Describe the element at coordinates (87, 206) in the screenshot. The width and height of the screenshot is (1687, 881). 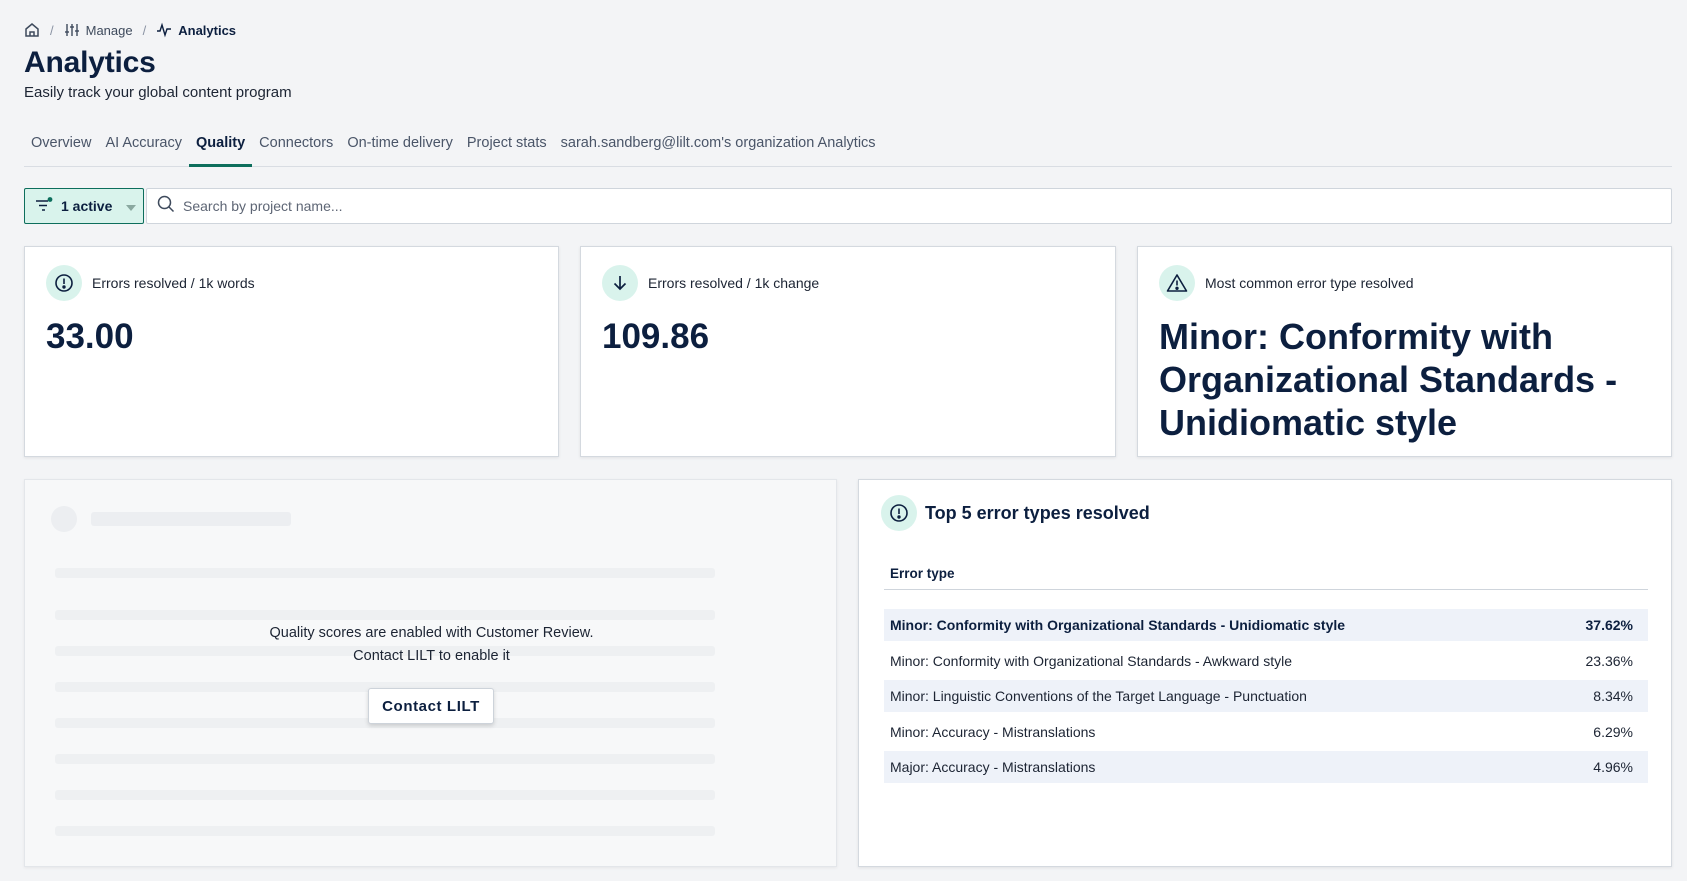
I see `filter-active-count: 1 active` at that location.